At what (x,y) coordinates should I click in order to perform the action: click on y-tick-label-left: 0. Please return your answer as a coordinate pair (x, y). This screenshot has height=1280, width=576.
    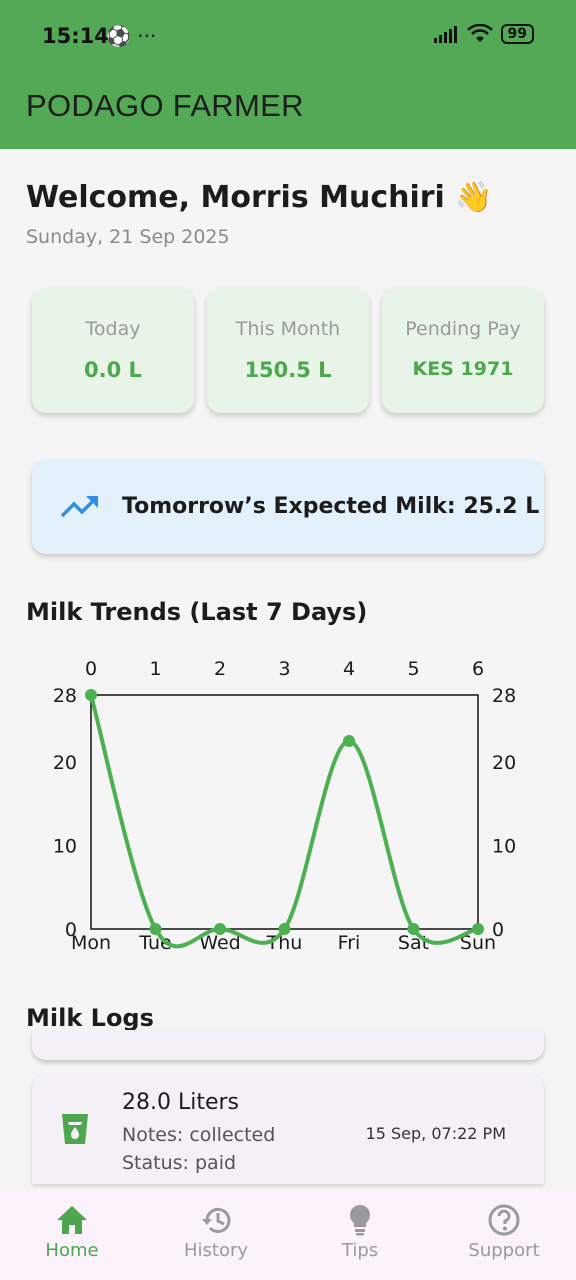
    Looking at the image, I should click on (71, 930).